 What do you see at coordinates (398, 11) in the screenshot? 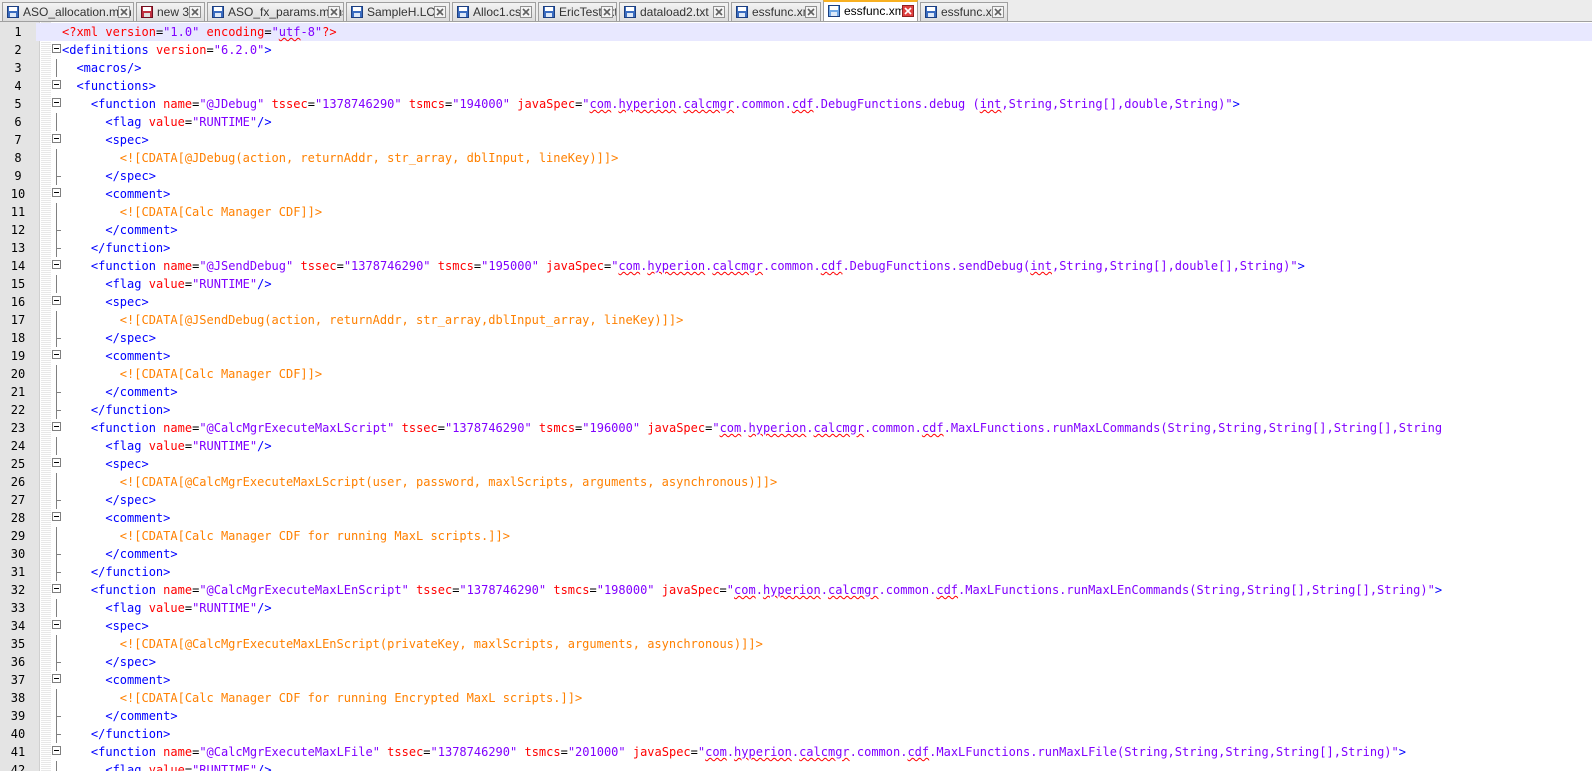
I see `tab-4: SampleH.LOG` at bounding box center [398, 11].